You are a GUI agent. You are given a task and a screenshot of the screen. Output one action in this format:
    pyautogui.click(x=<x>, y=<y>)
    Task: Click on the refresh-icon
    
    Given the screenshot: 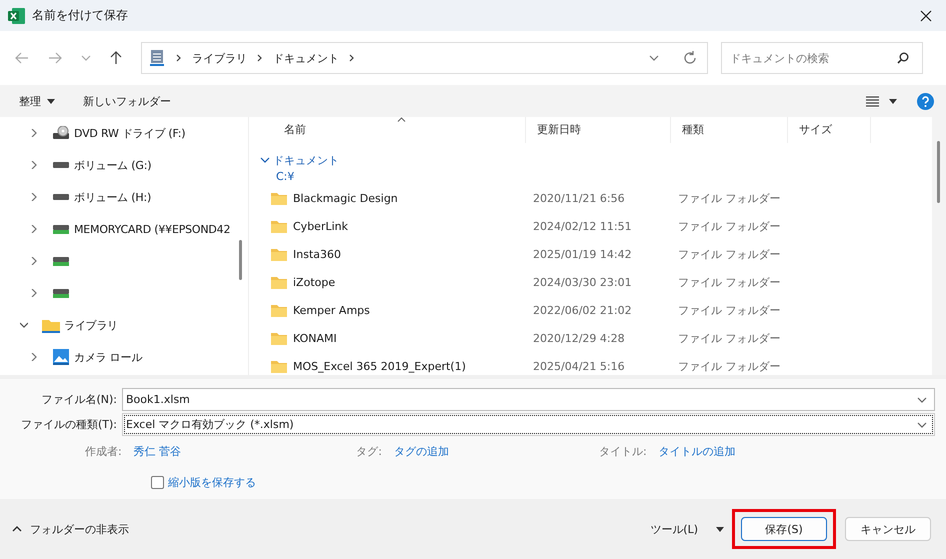 What is the action you would take?
    pyautogui.click(x=690, y=58)
    